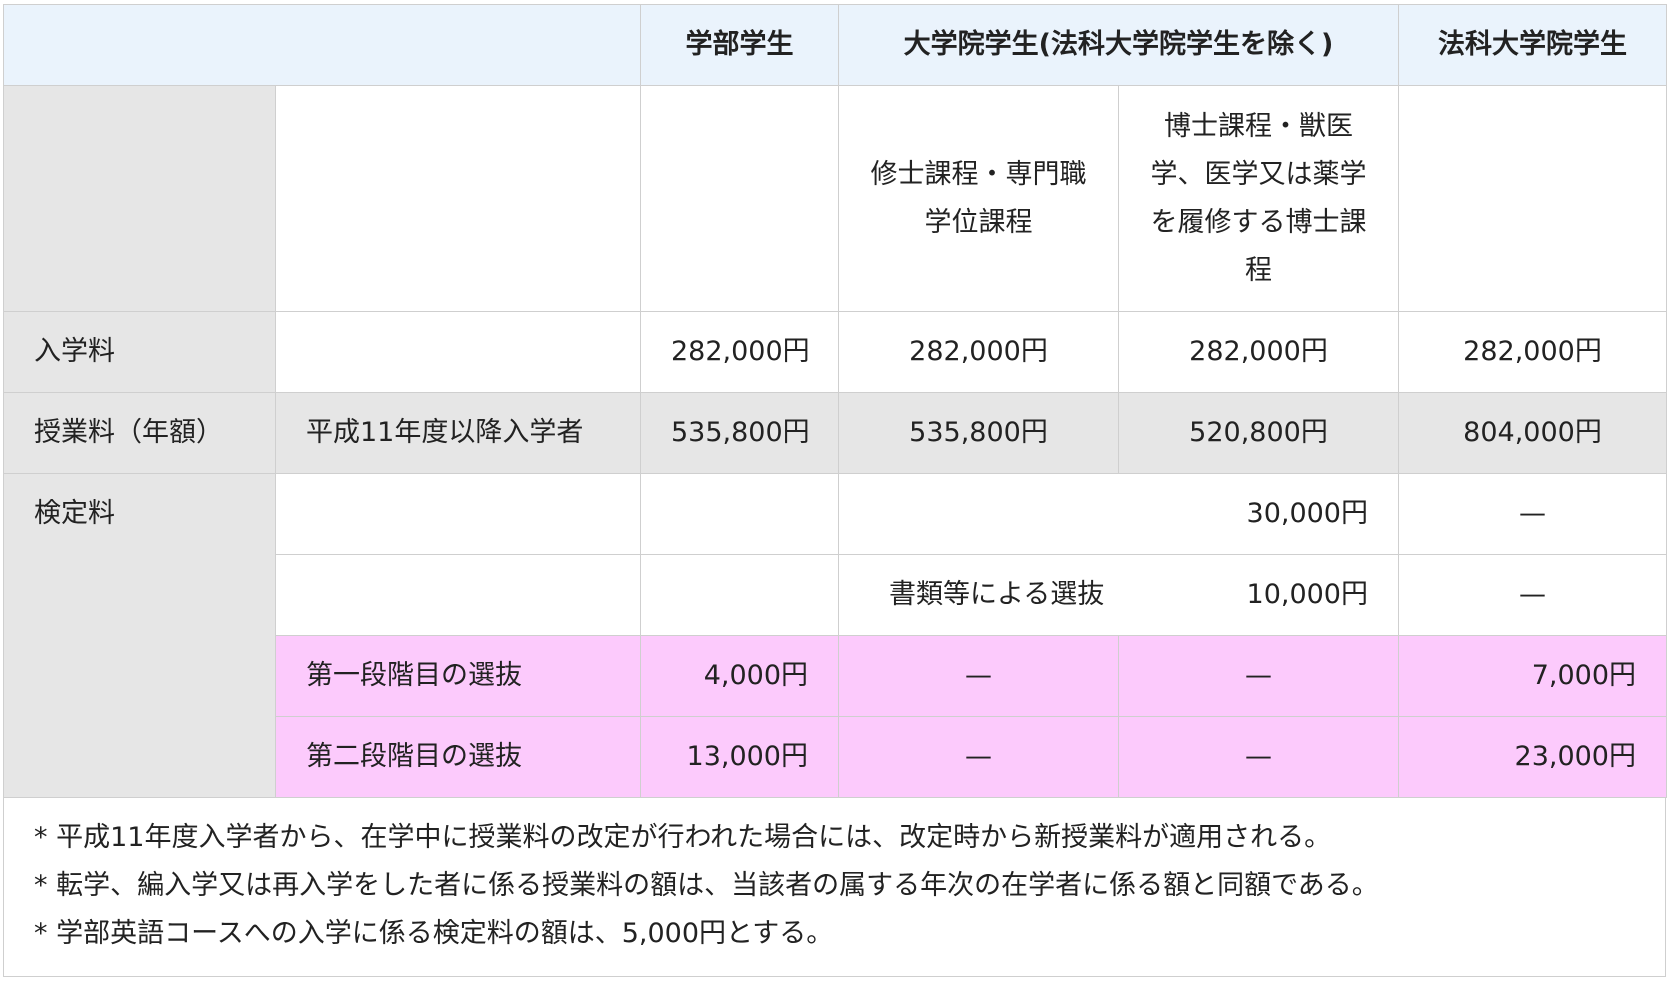  I want to click on exam-row4-doctoral: —, so click(1258, 757).